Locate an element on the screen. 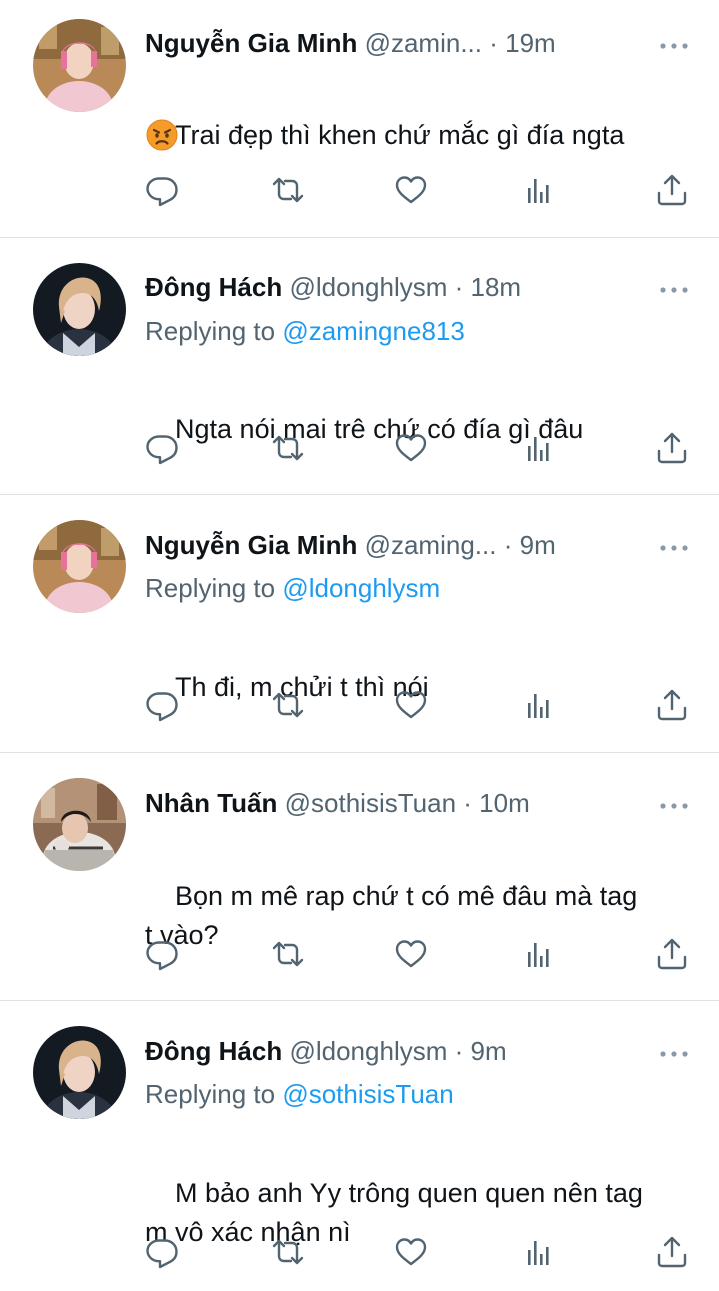 This screenshot has width=719, height=1291. replying-to: Replying to @ldonghlysm is located at coordinates (292, 588).